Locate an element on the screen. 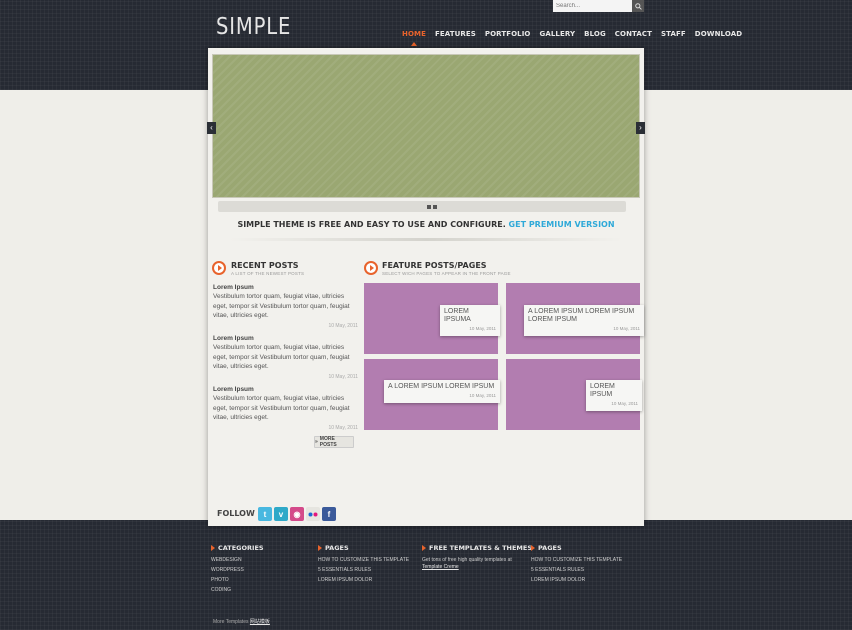 The width and height of the screenshot is (852, 630). footer-link: WEBDESIGN is located at coordinates (259, 560).